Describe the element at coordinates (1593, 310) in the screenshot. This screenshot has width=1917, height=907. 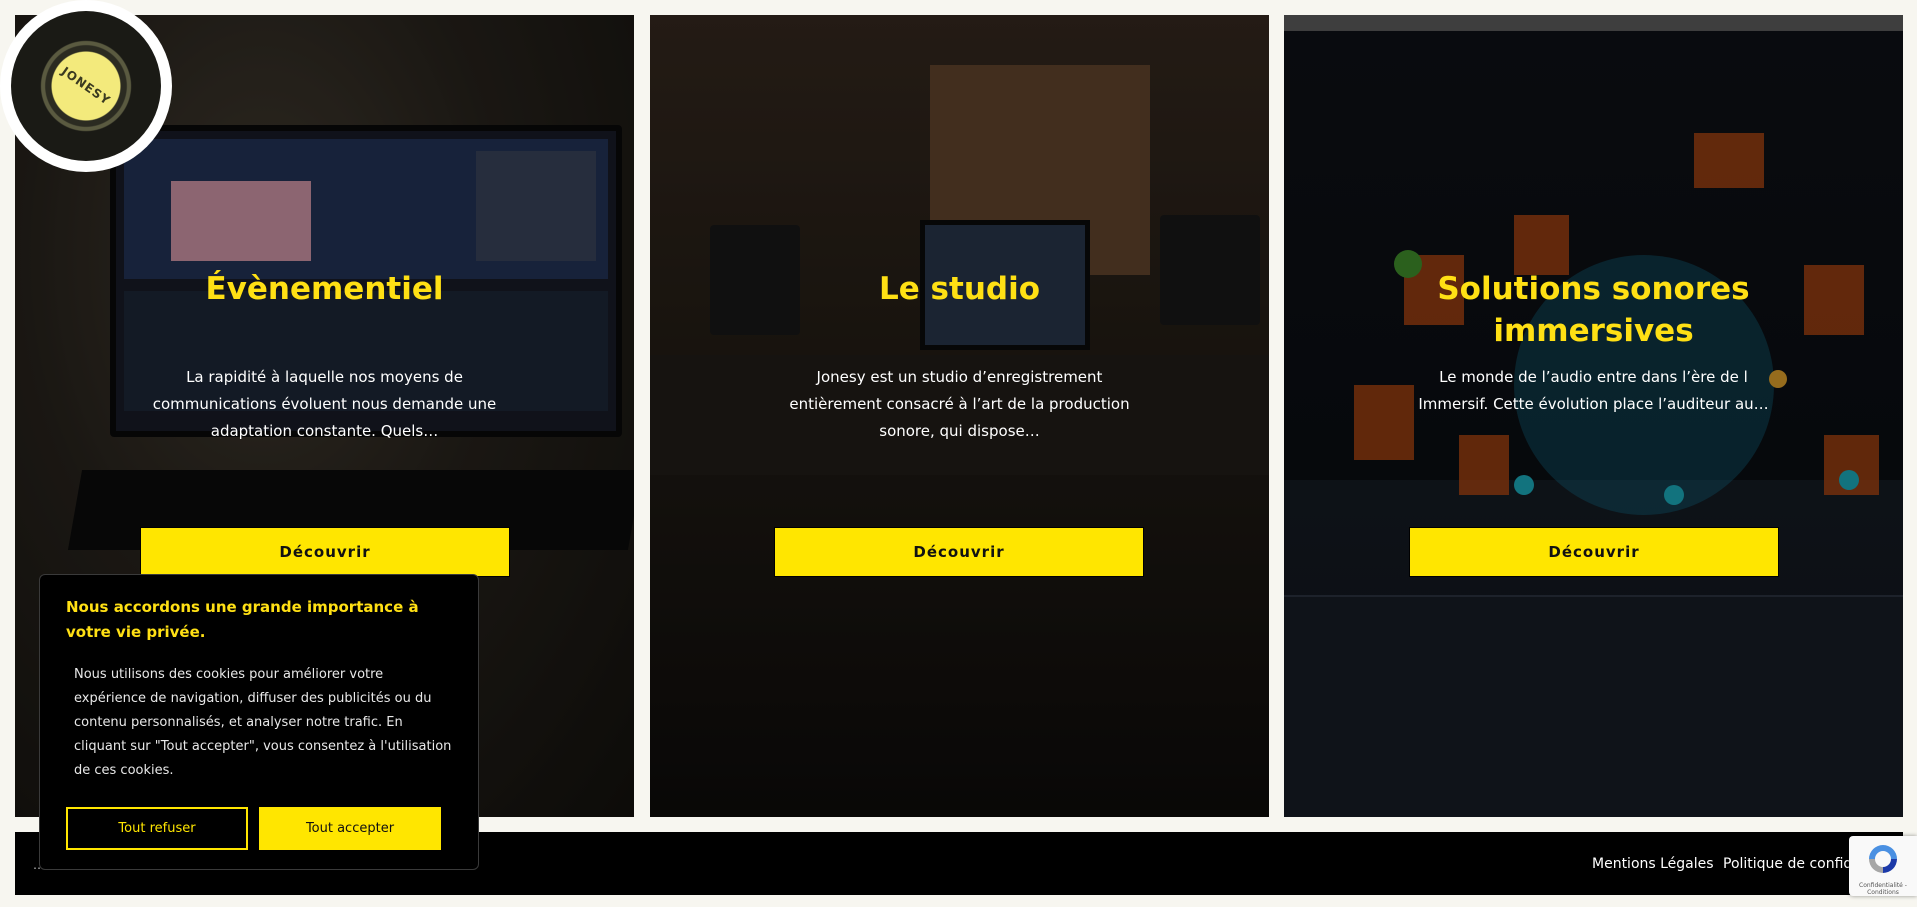
I see `panel-title: Solutions sonores immersives` at that location.